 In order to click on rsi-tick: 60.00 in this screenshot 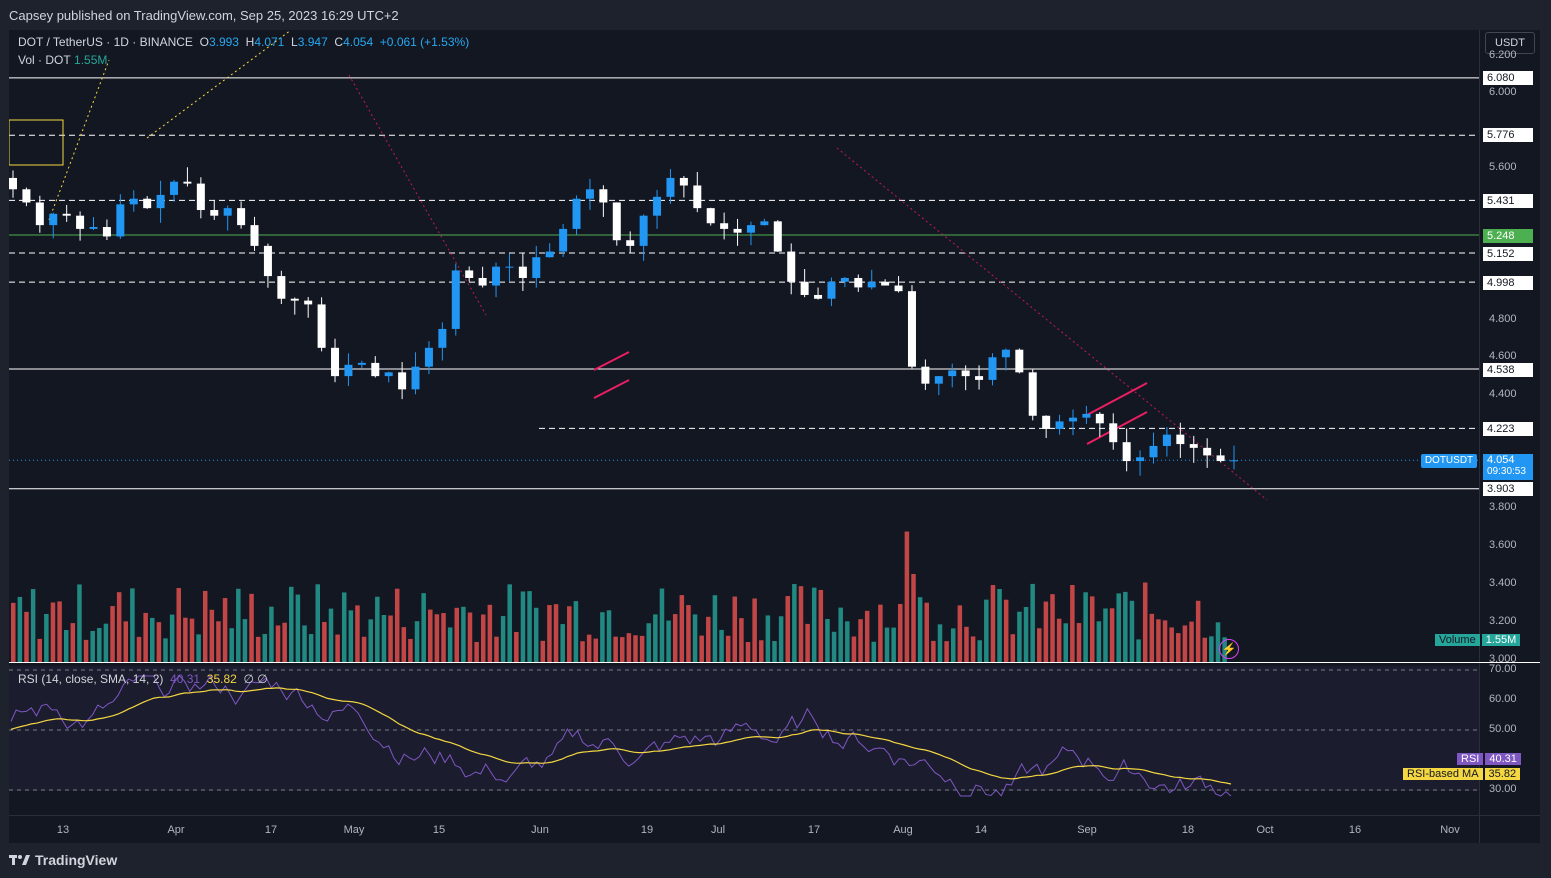, I will do `click(1503, 699)`.